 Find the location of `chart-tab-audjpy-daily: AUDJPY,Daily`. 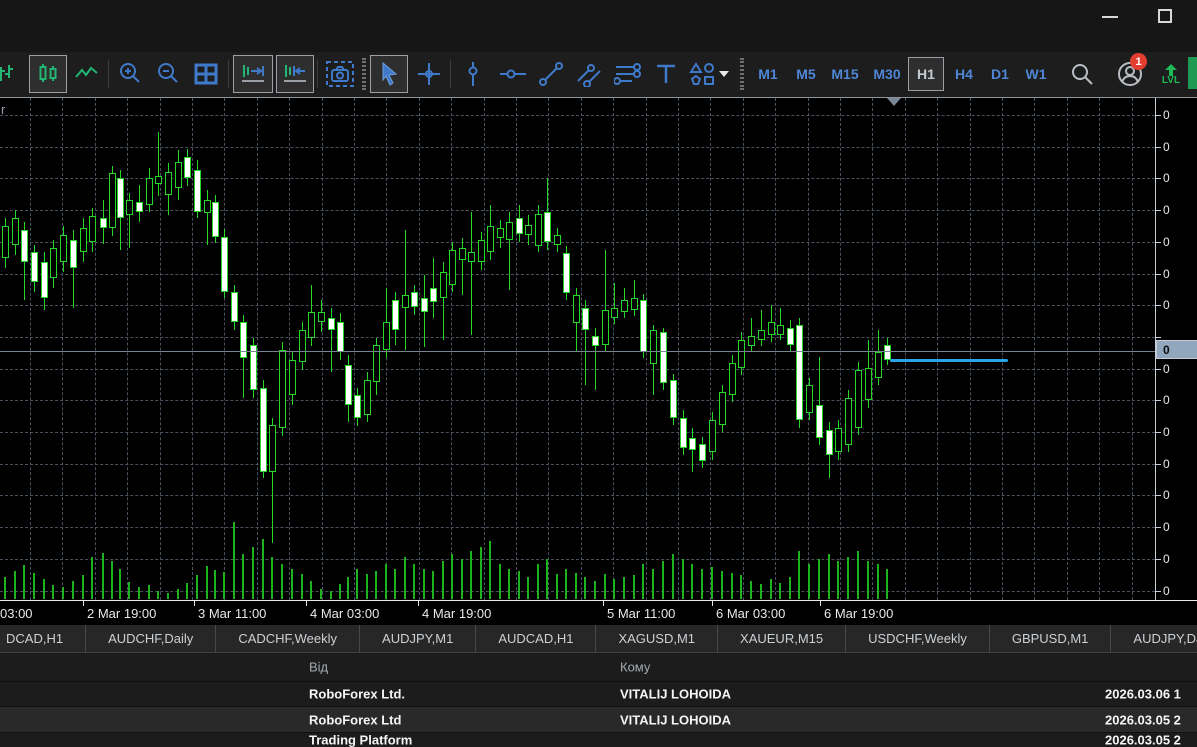

chart-tab-audjpy-daily: AUDJPY,Daily is located at coordinates (1154, 638).